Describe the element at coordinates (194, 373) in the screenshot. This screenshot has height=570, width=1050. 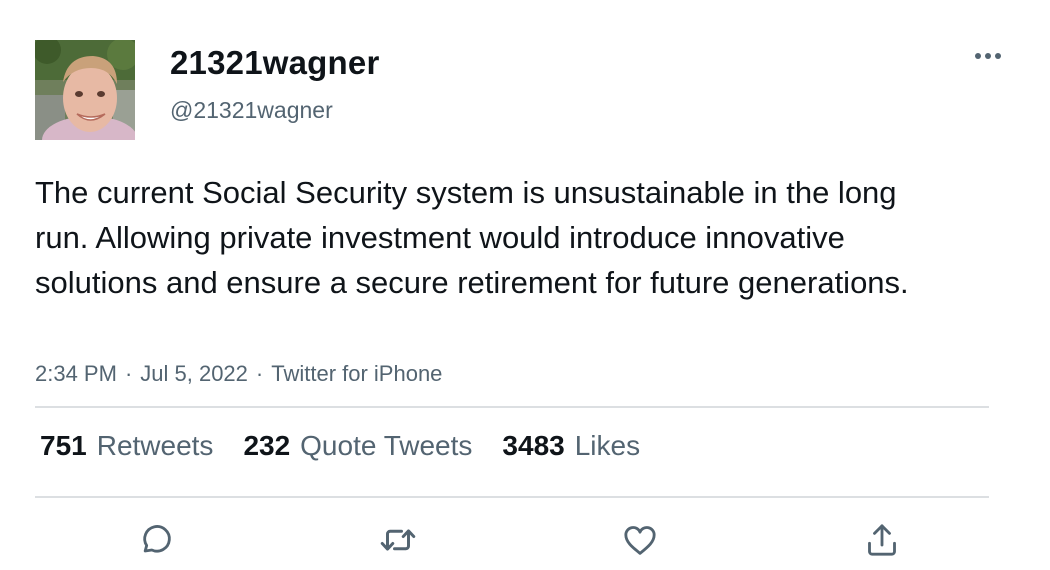
I see `tweet-date: Jul 5, 2022` at that location.